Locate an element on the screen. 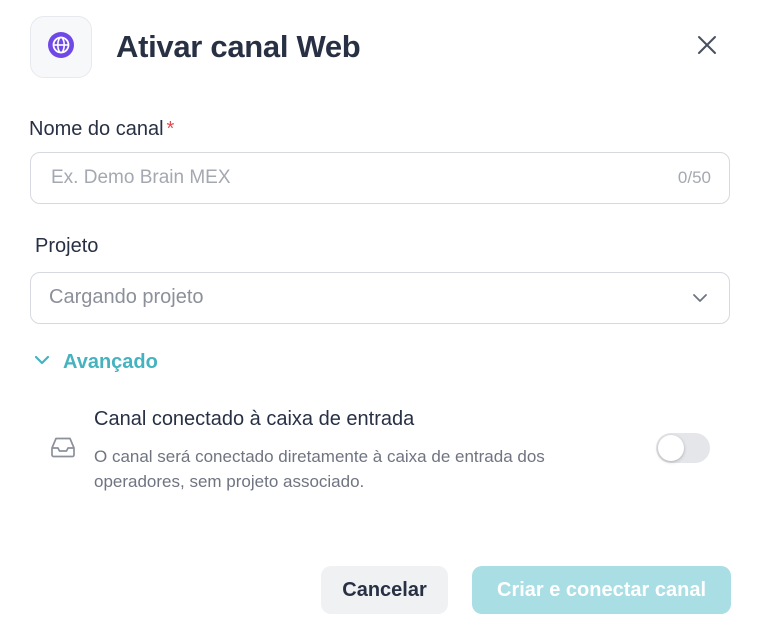  dialog-header: Ativar canal Web is located at coordinates (382, 47).